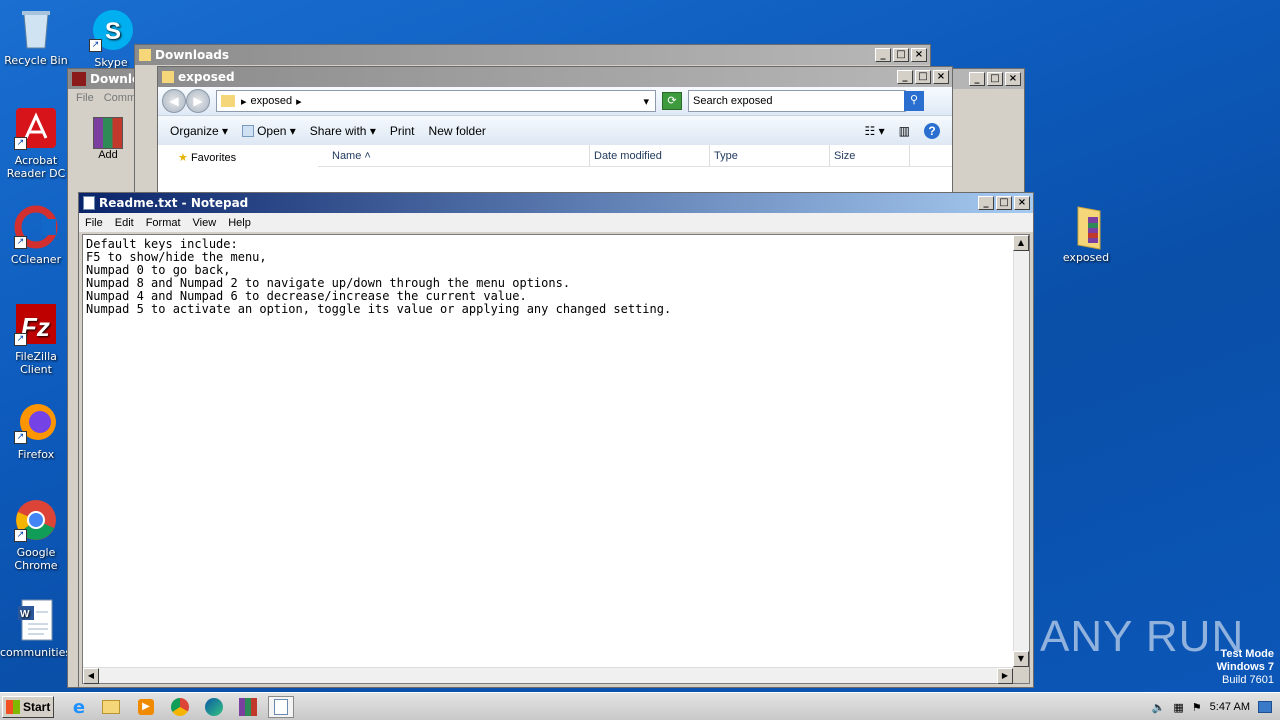 The height and width of the screenshot is (720, 1280). What do you see at coordinates (13, 707) in the screenshot?
I see `windows-logo-icon` at bounding box center [13, 707].